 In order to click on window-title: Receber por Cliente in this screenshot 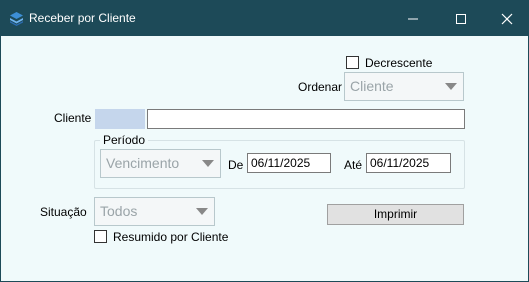, I will do `click(82, 18)`.